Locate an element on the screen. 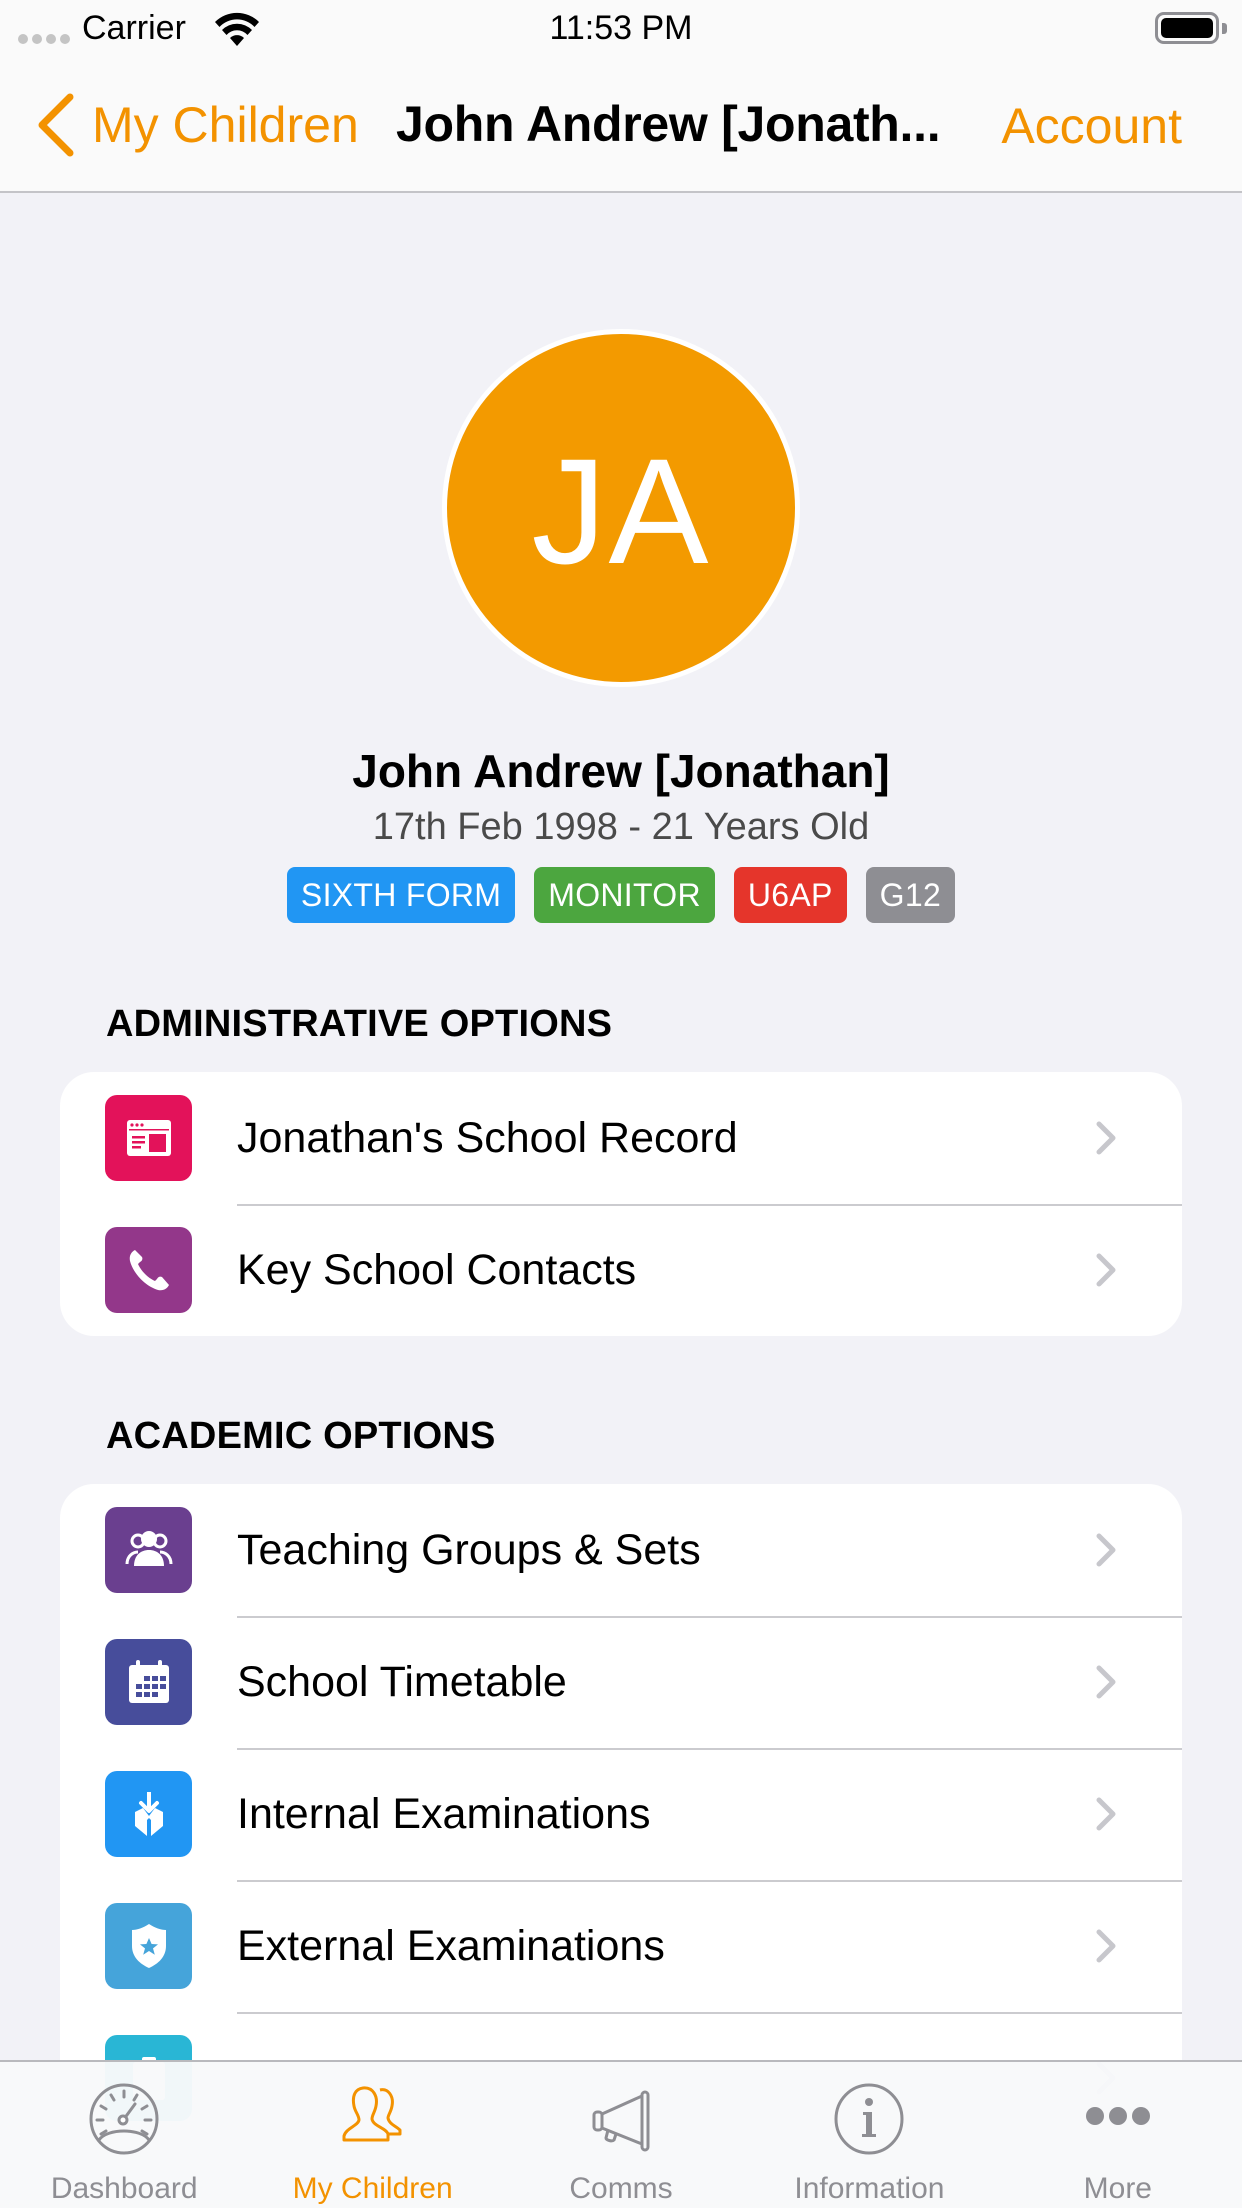 The height and width of the screenshot is (2208, 1242). list-item-label: Teaching Groups & Sets is located at coordinates (469, 1549).